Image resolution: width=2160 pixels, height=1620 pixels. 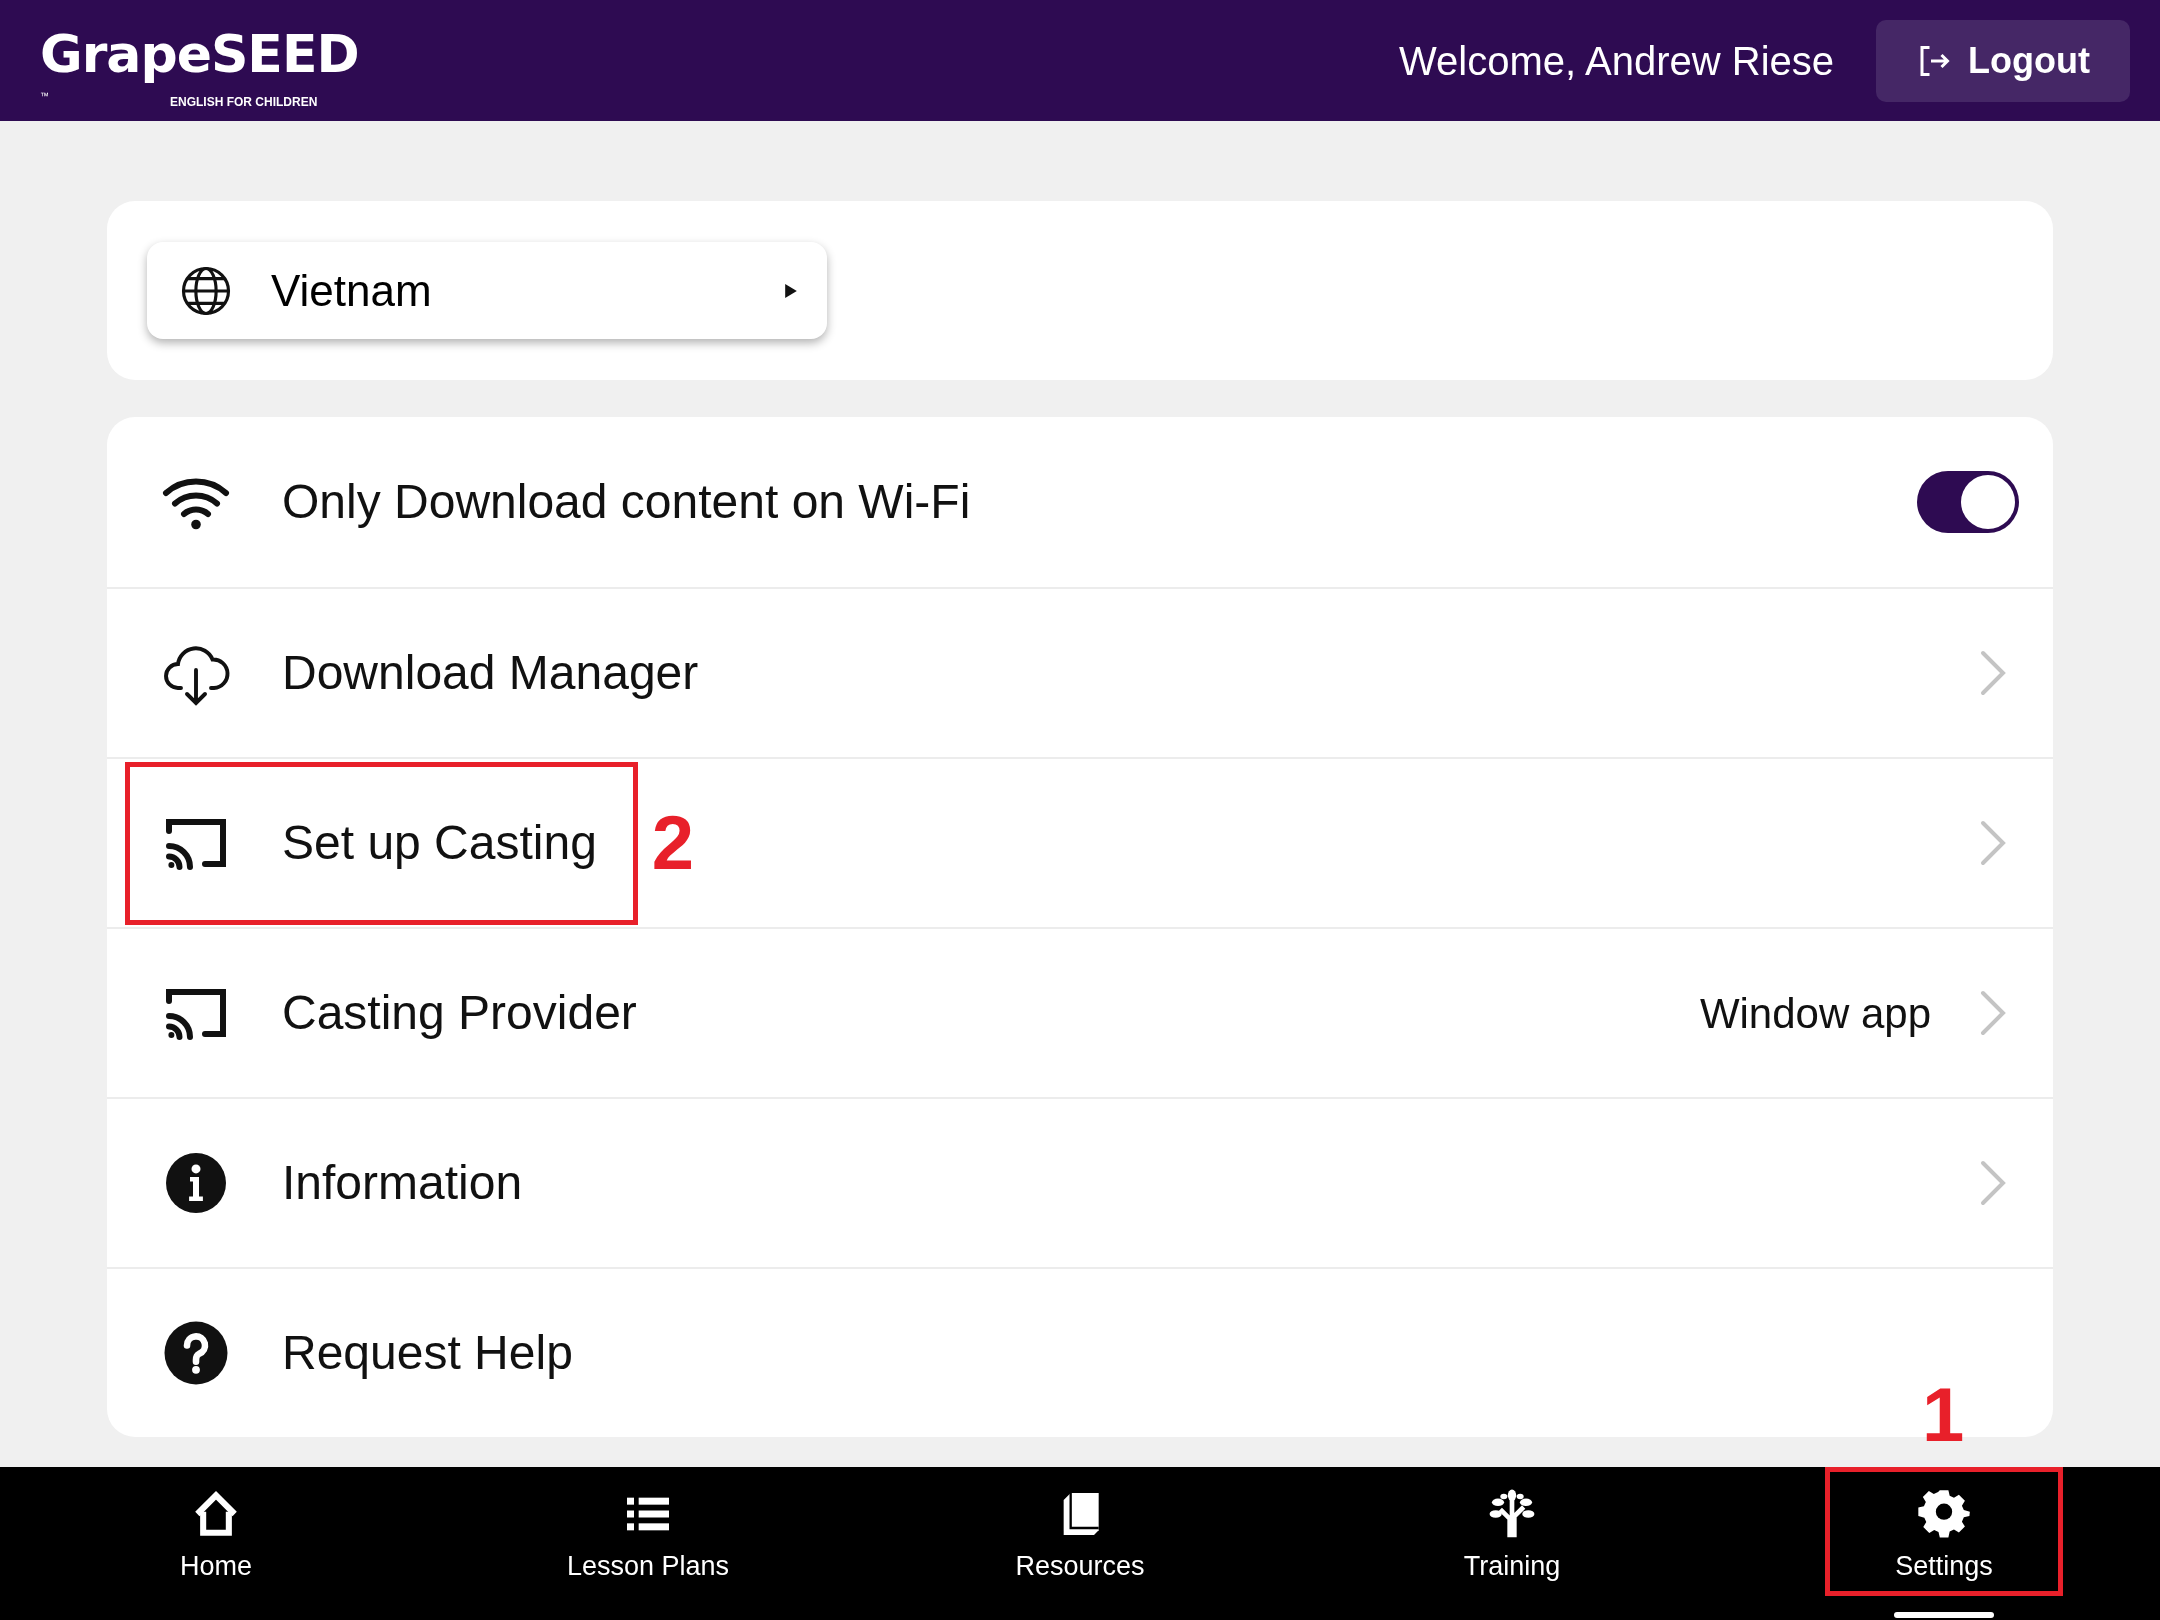 What do you see at coordinates (427, 1353) in the screenshot?
I see `setting-label: Request Help` at bounding box center [427, 1353].